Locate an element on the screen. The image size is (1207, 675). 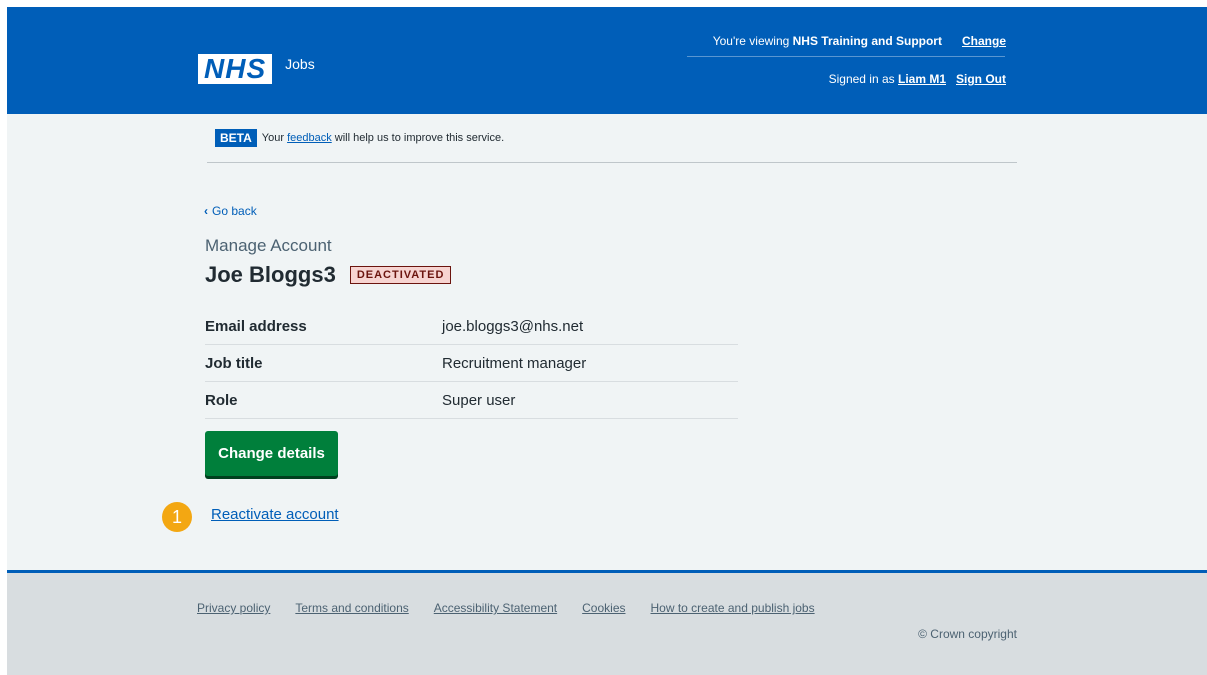
header-divider is located at coordinates (846, 56).